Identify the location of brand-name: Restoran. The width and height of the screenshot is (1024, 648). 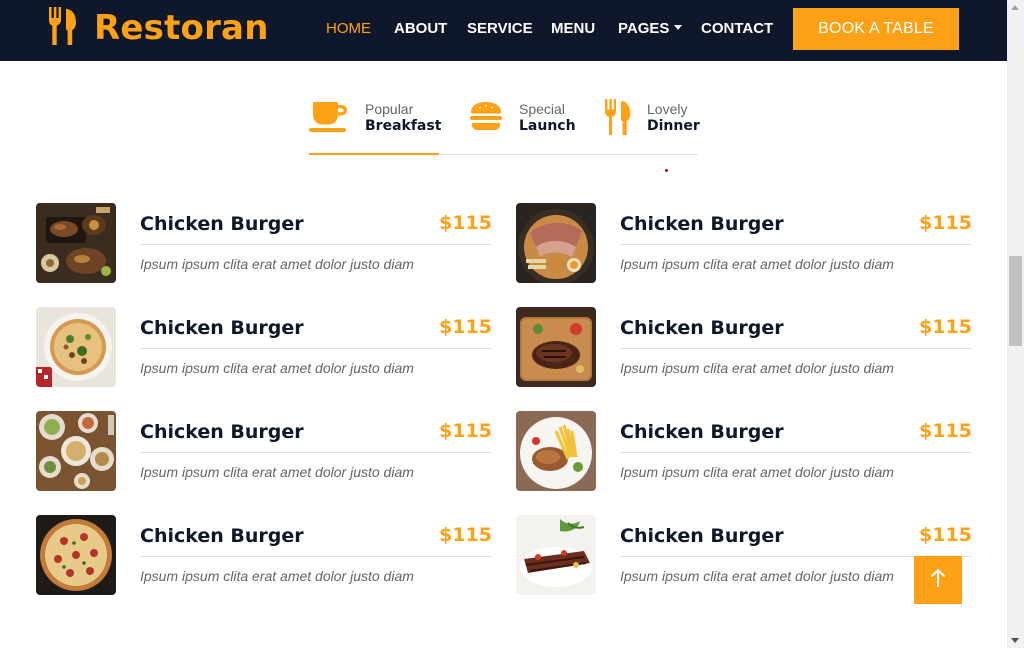
(181, 28).